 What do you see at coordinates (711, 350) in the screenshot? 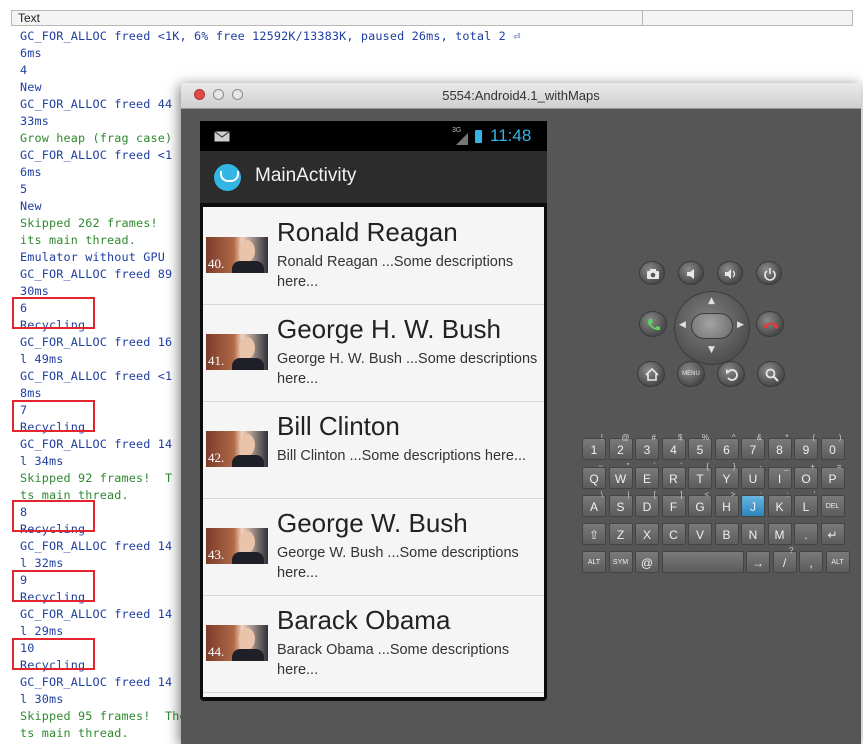
I see `dpad-down-icon: ▼` at bounding box center [711, 350].